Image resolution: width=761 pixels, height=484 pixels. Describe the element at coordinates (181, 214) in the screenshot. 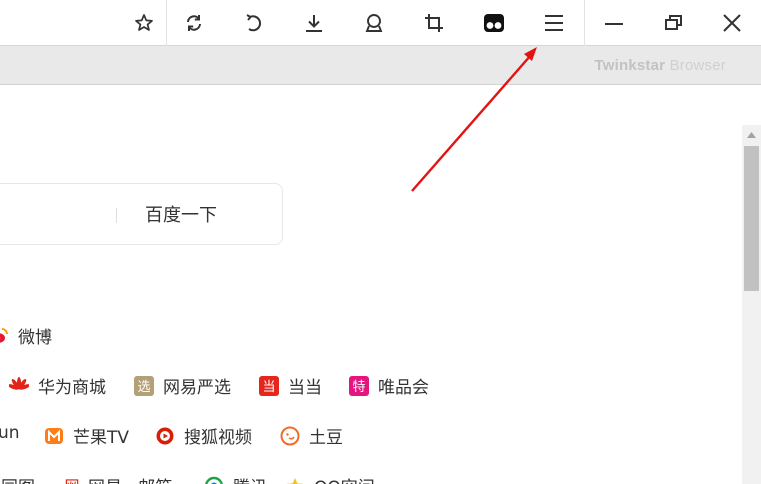

I see `baidu-search-button: 百度一下` at that location.